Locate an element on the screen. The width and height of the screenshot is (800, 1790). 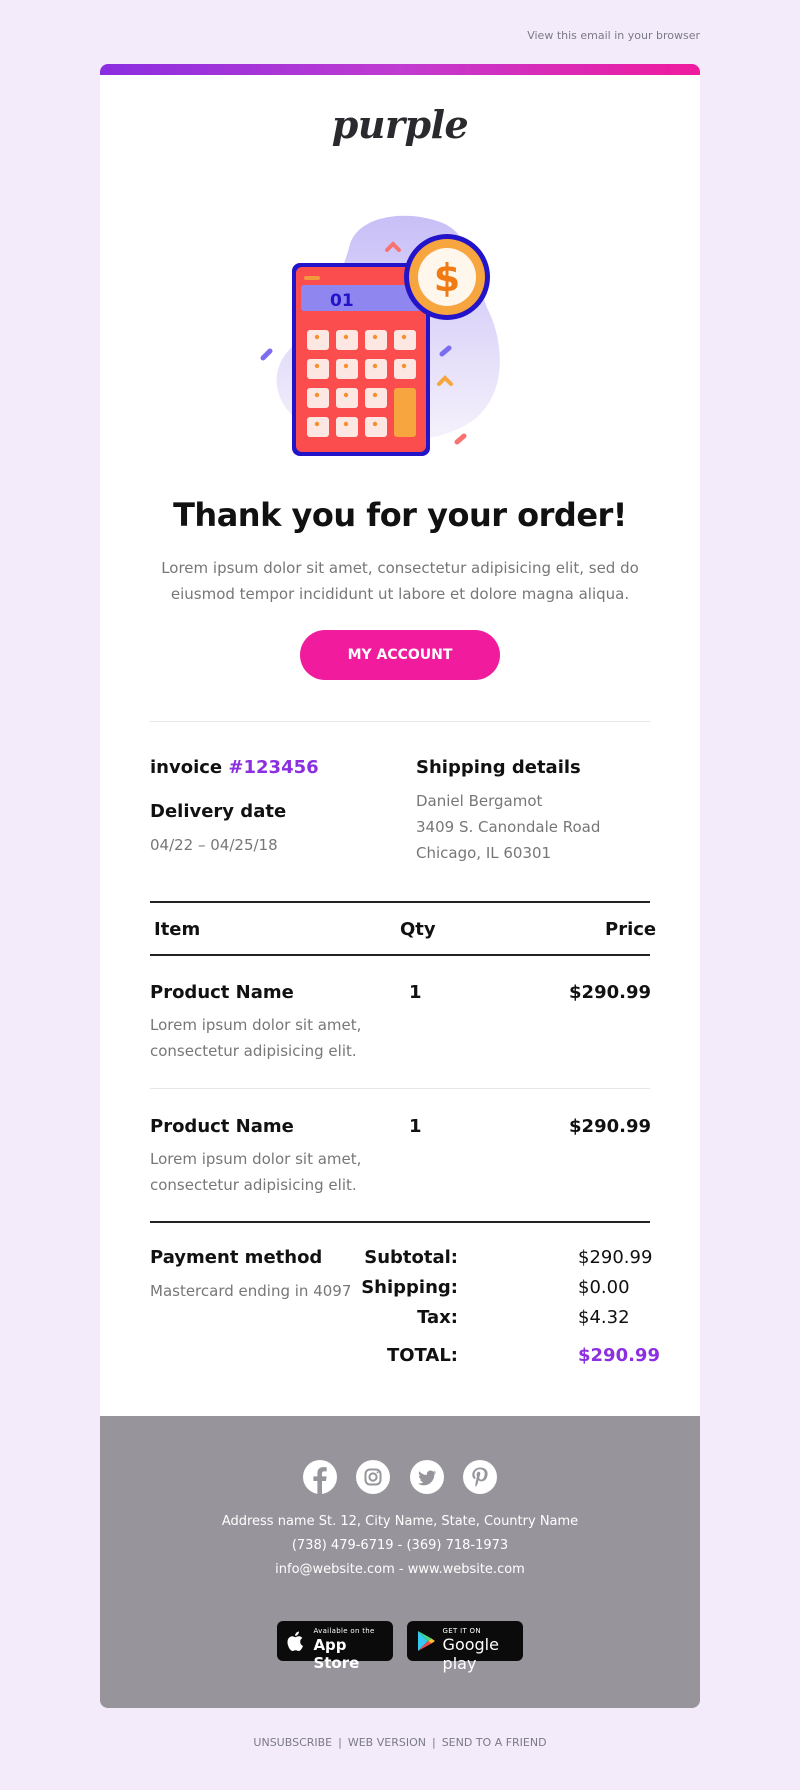
footer-contact: info@website.com - www.website.com is located at coordinates (400, 1569).